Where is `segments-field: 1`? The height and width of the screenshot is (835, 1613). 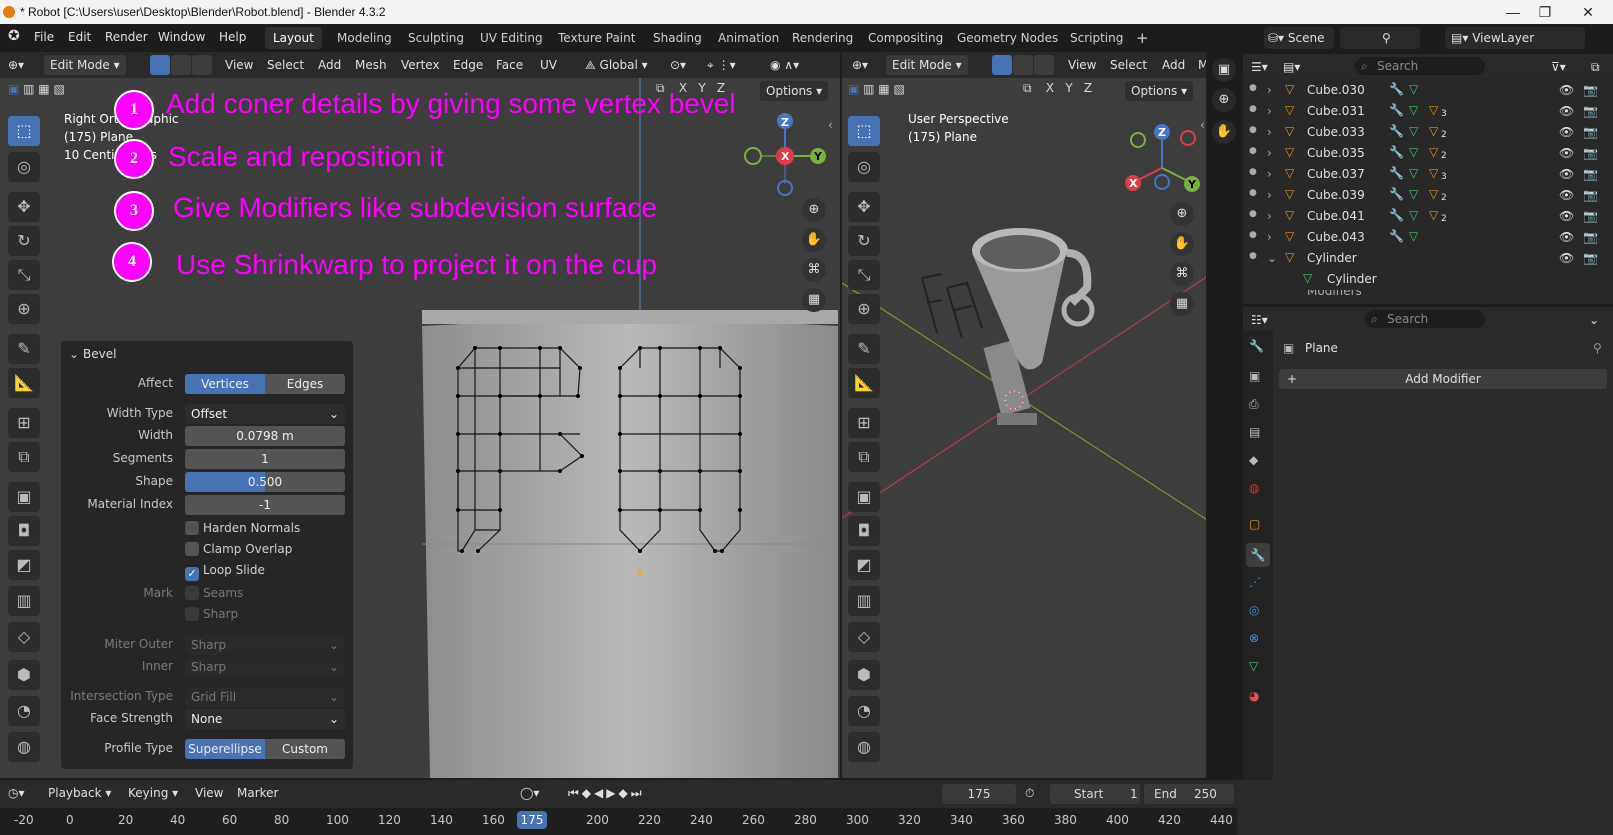 segments-field: 1 is located at coordinates (265, 459).